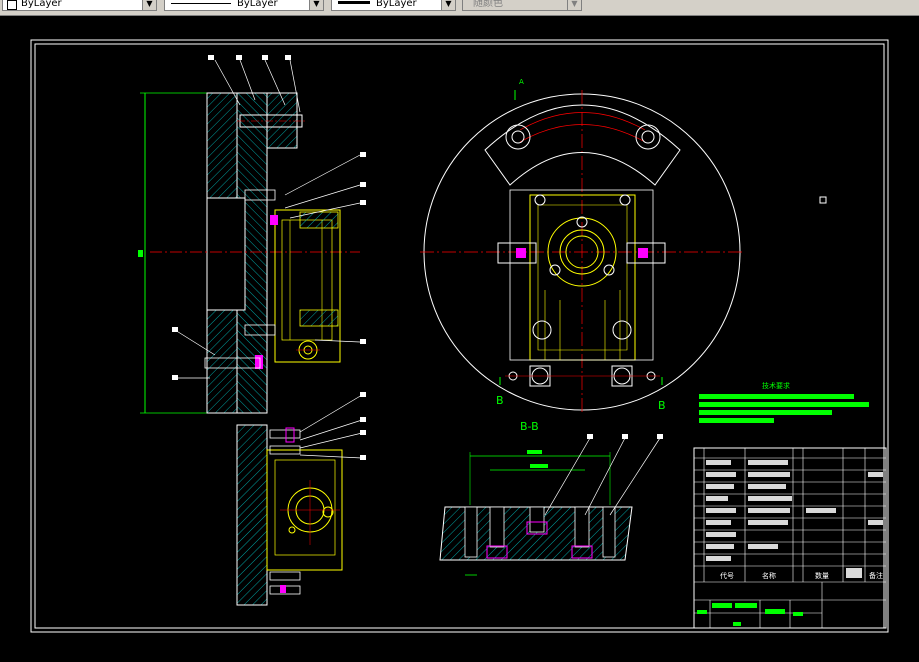 Image resolution: width=919 pixels, height=662 pixels. What do you see at coordinates (776, 385) in the screenshot?
I see `tech-requirements-title: 技术要求` at bounding box center [776, 385].